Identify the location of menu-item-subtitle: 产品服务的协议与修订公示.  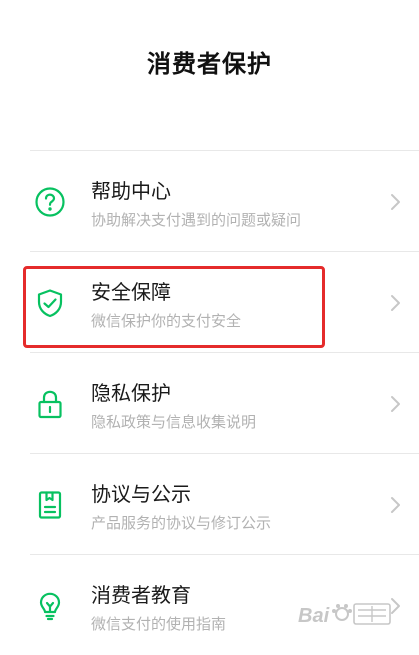
(181, 523).